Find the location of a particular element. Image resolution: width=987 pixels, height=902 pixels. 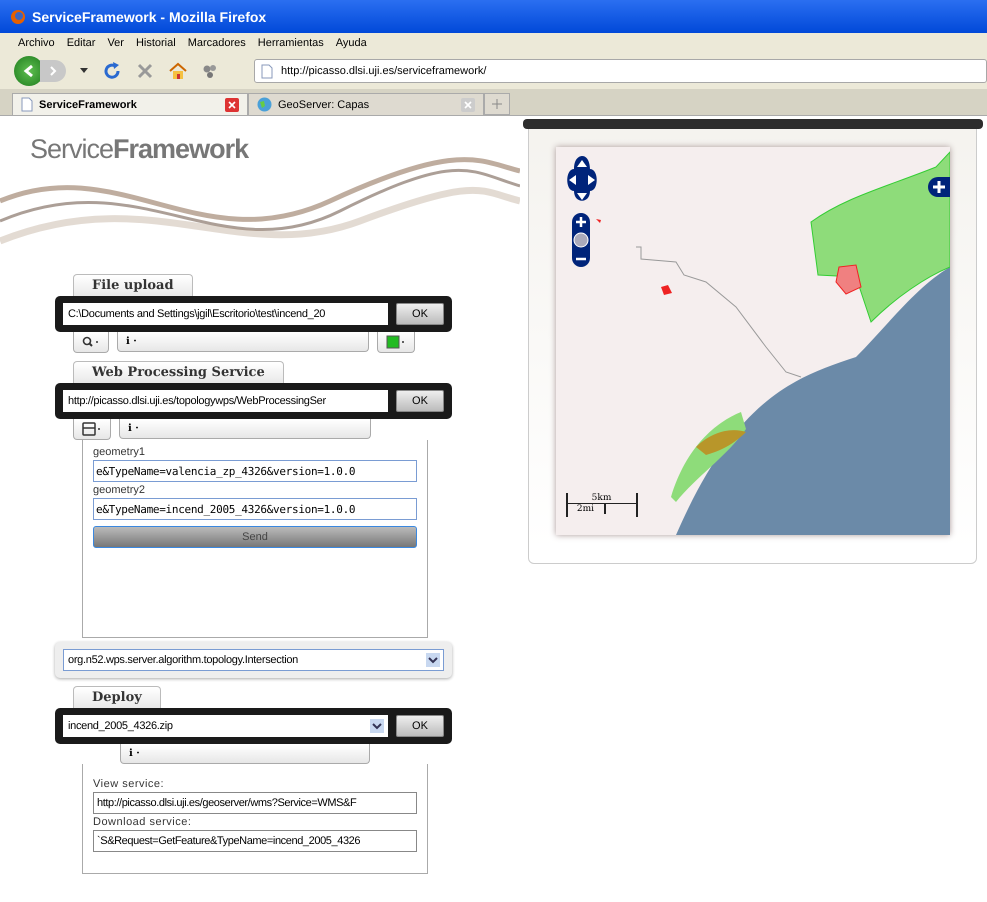

search-button is located at coordinates (91, 342).